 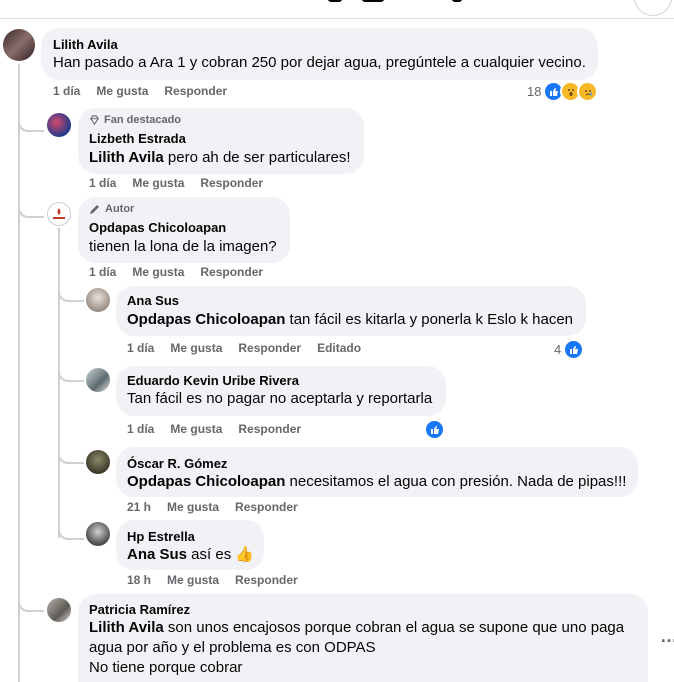 What do you see at coordinates (211, 554) in the screenshot?
I see `comment-body: así es` at bounding box center [211, 554].